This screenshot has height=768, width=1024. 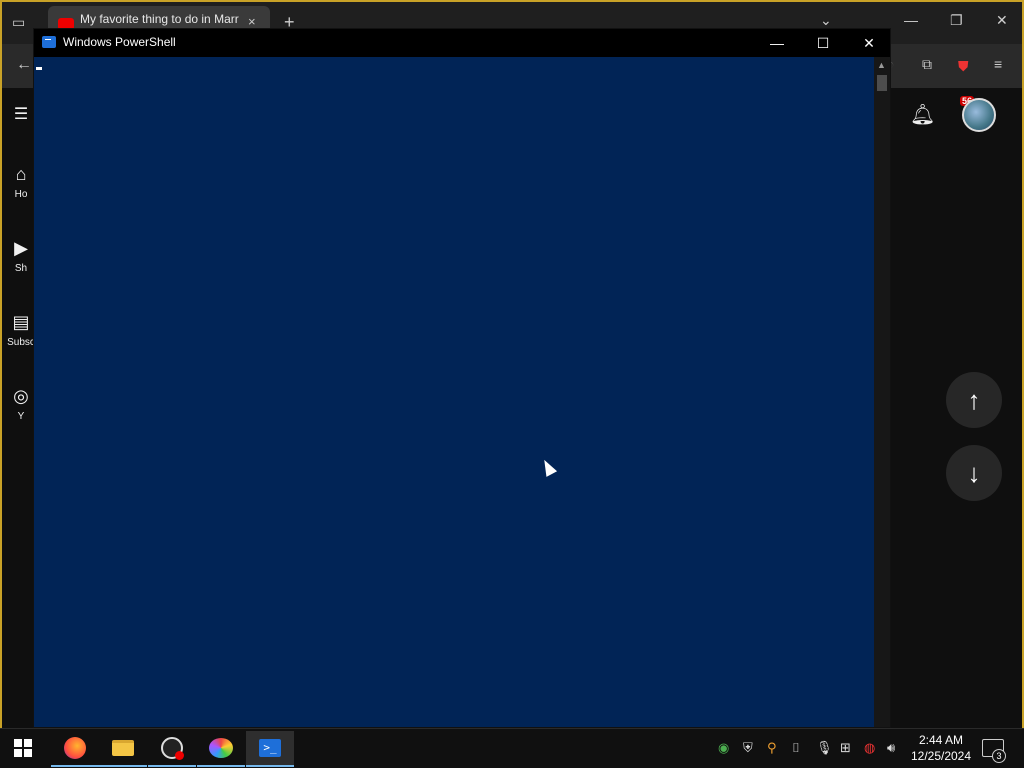 I want to click on nvidia-tray-icon: ◉, so click(x=723, y=748).